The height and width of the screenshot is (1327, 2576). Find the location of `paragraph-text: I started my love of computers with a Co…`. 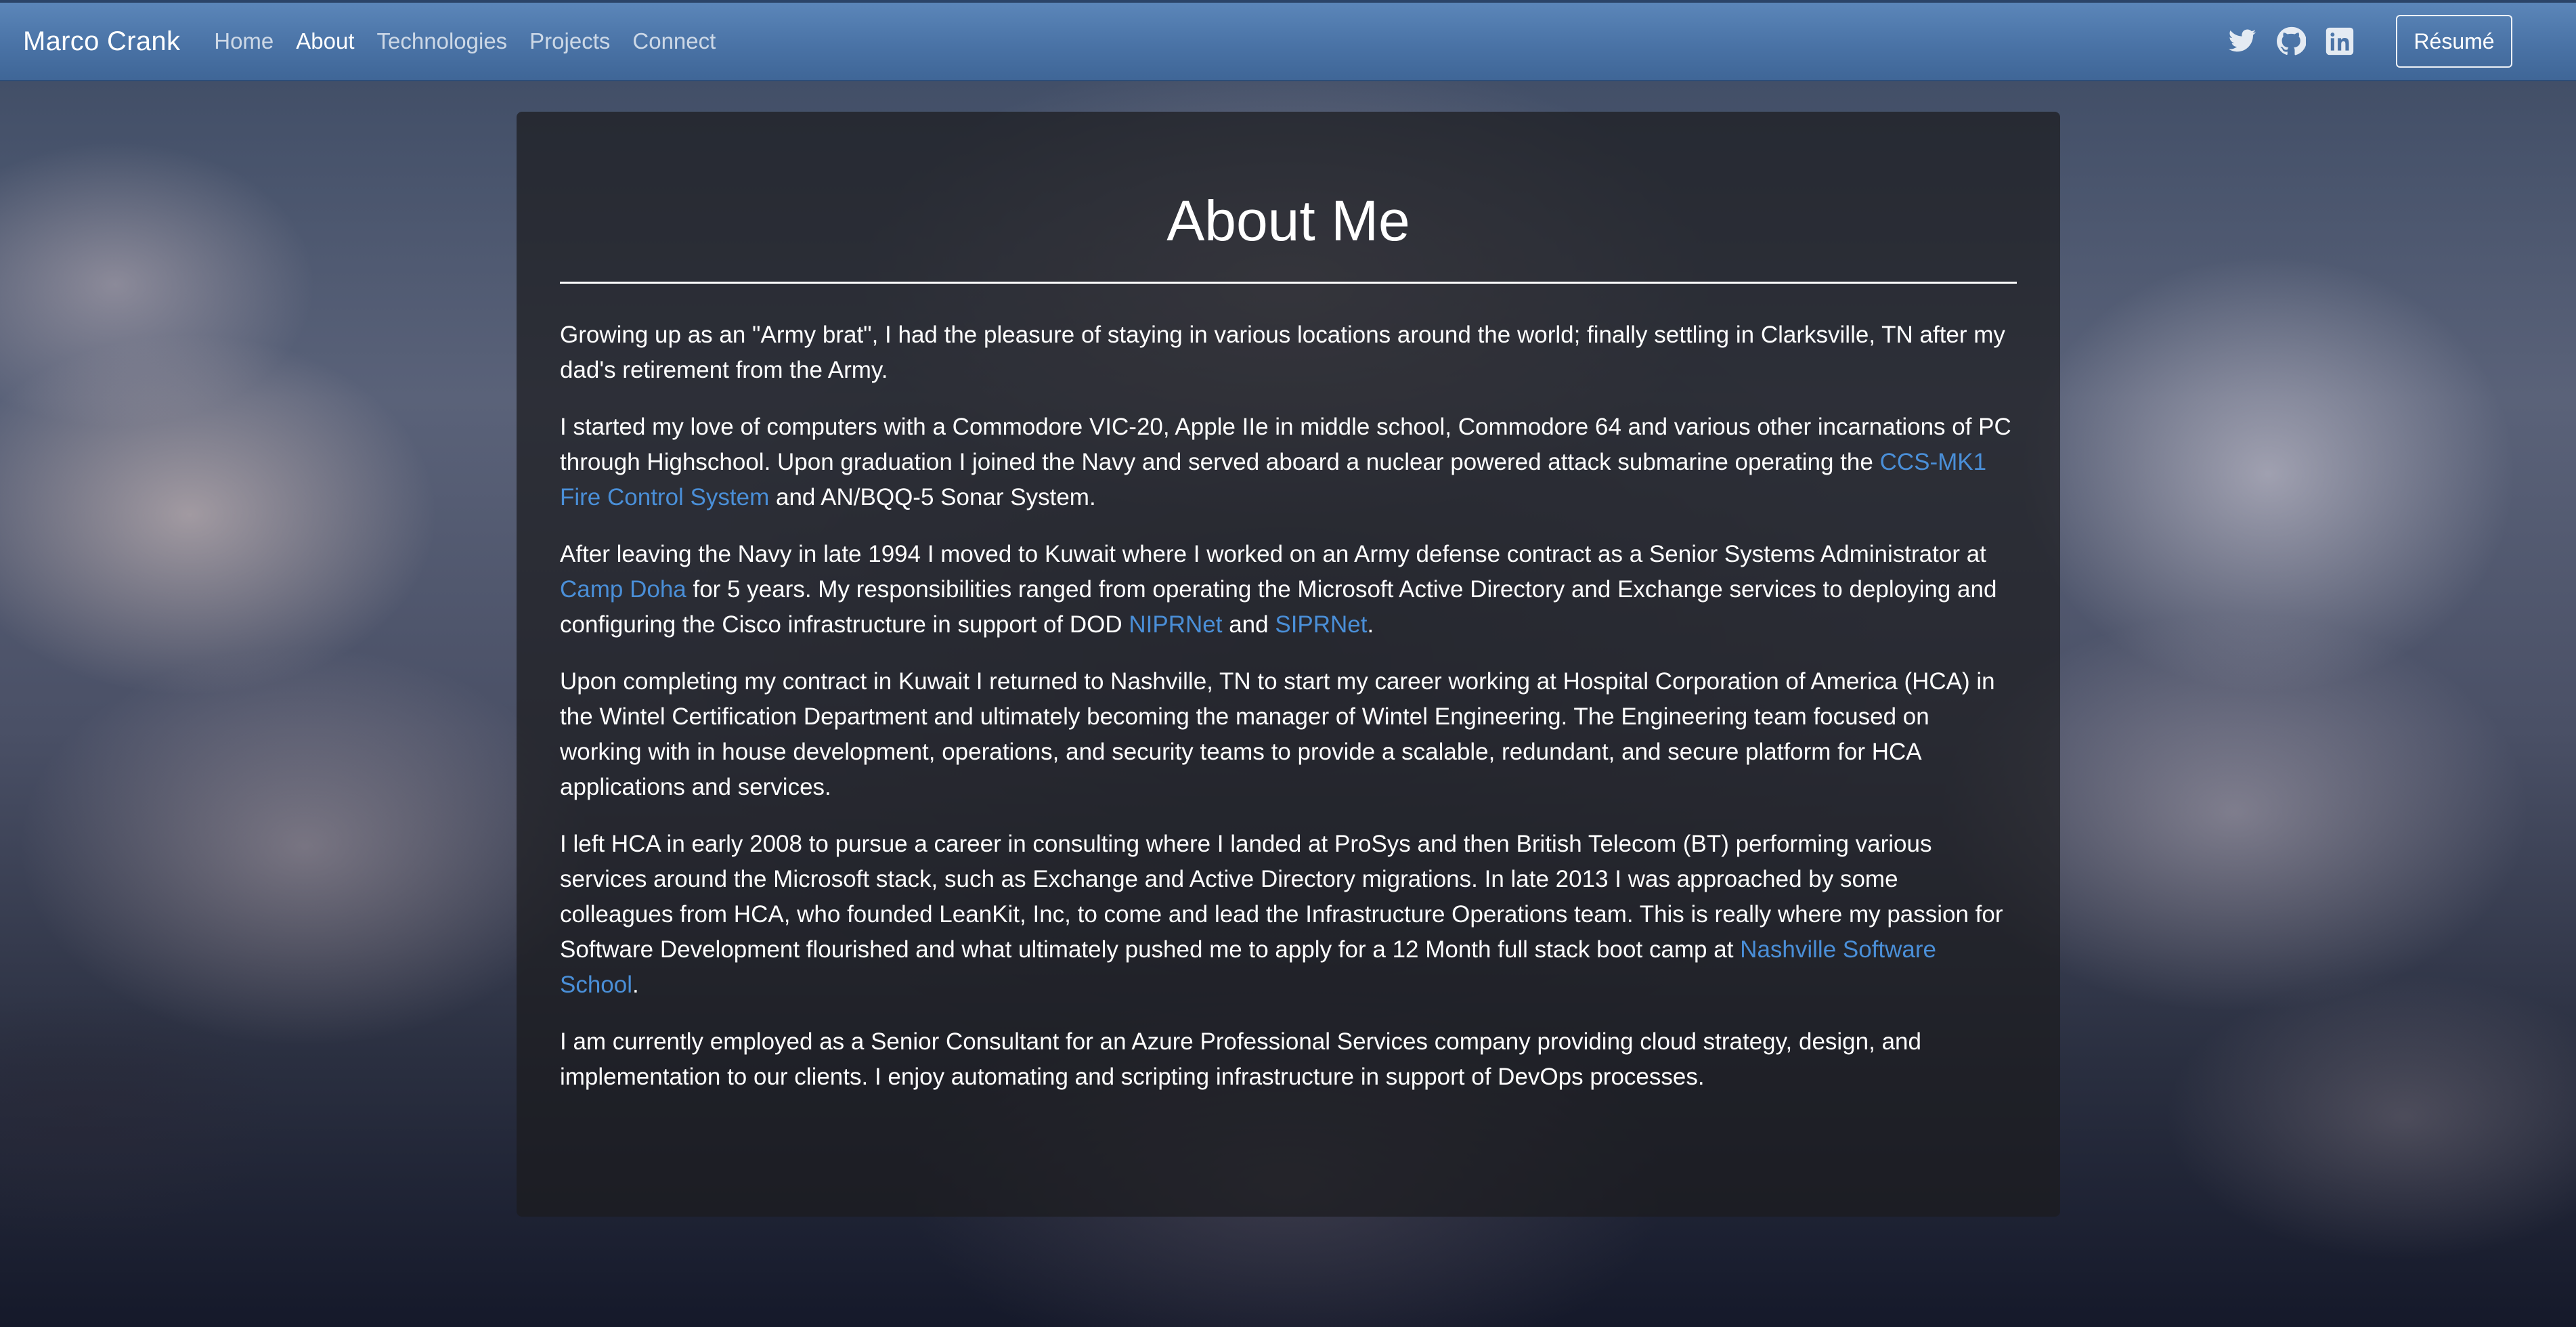

paragraph-text: I started my love of computers with a Co… is located at coordinates (1285, 445).